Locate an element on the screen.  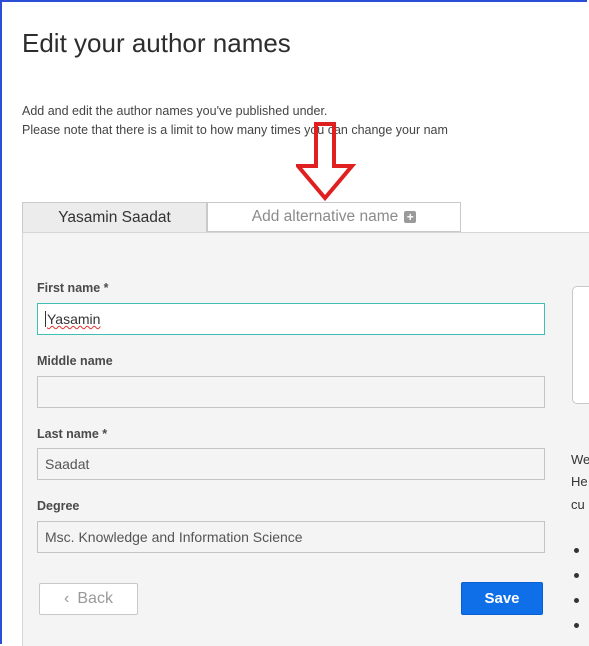
text-caret is located at coordinates (45, 319).